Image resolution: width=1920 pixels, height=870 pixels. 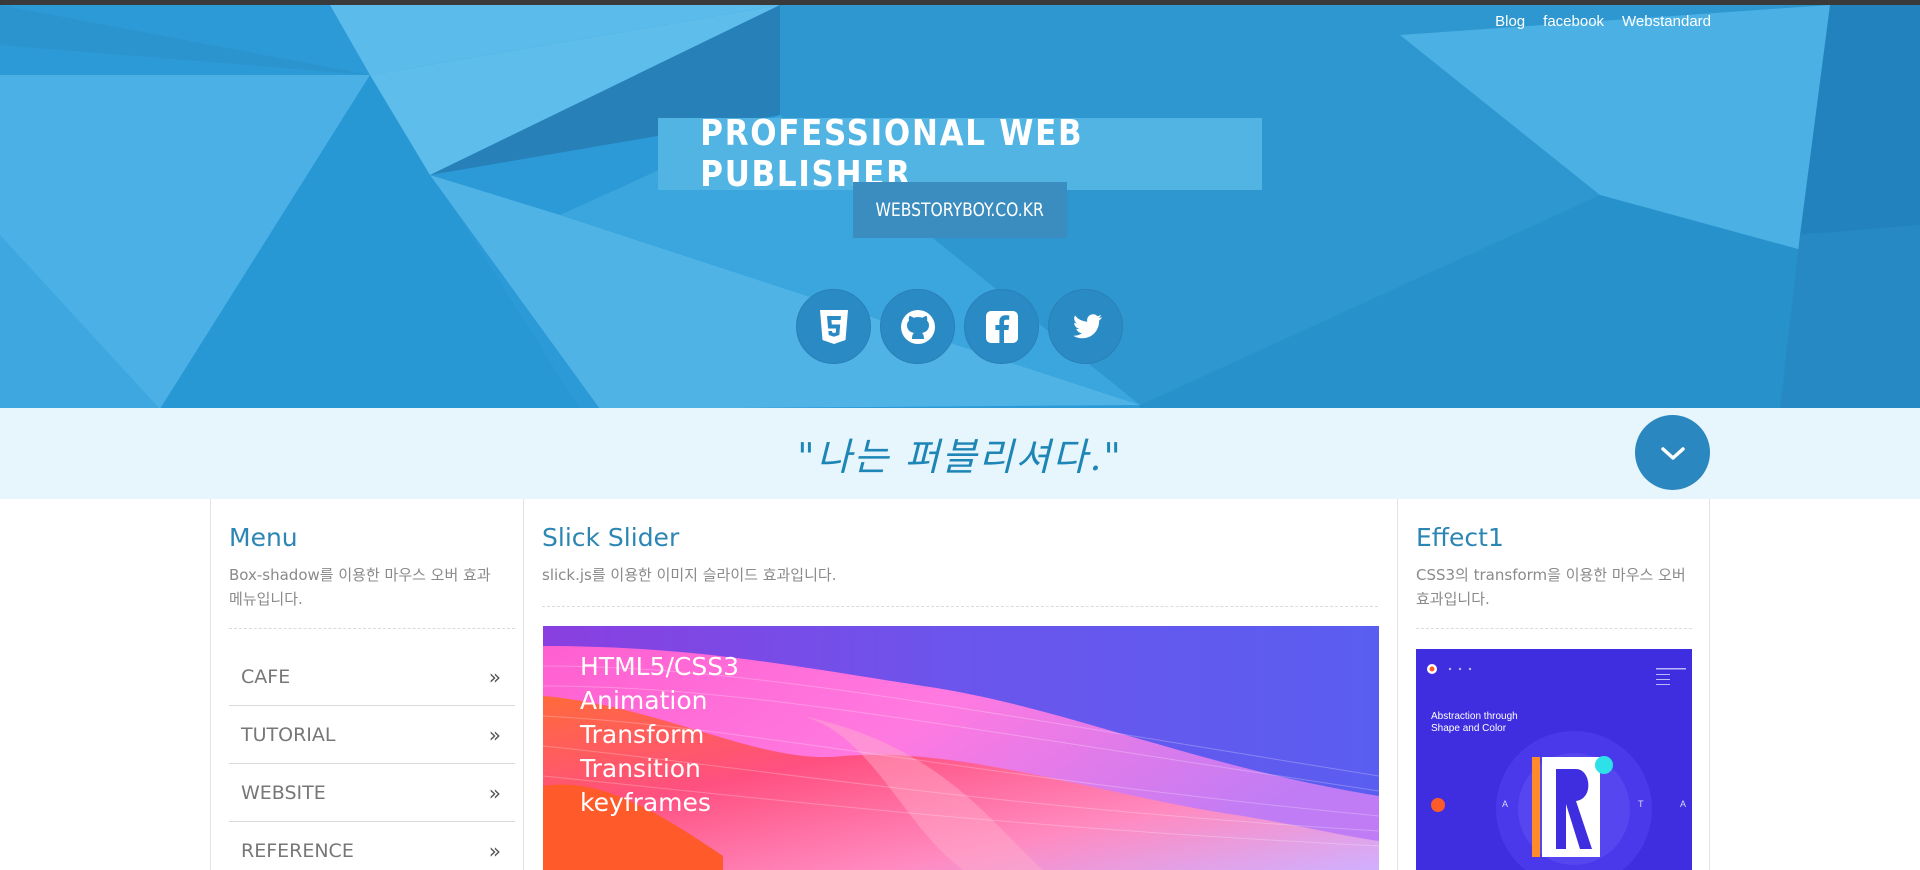 What do you see at coordinates (372, 677) in the screenshot?
I see `menu-item-cafe: CAFE »` at bounding box center [372, 677].